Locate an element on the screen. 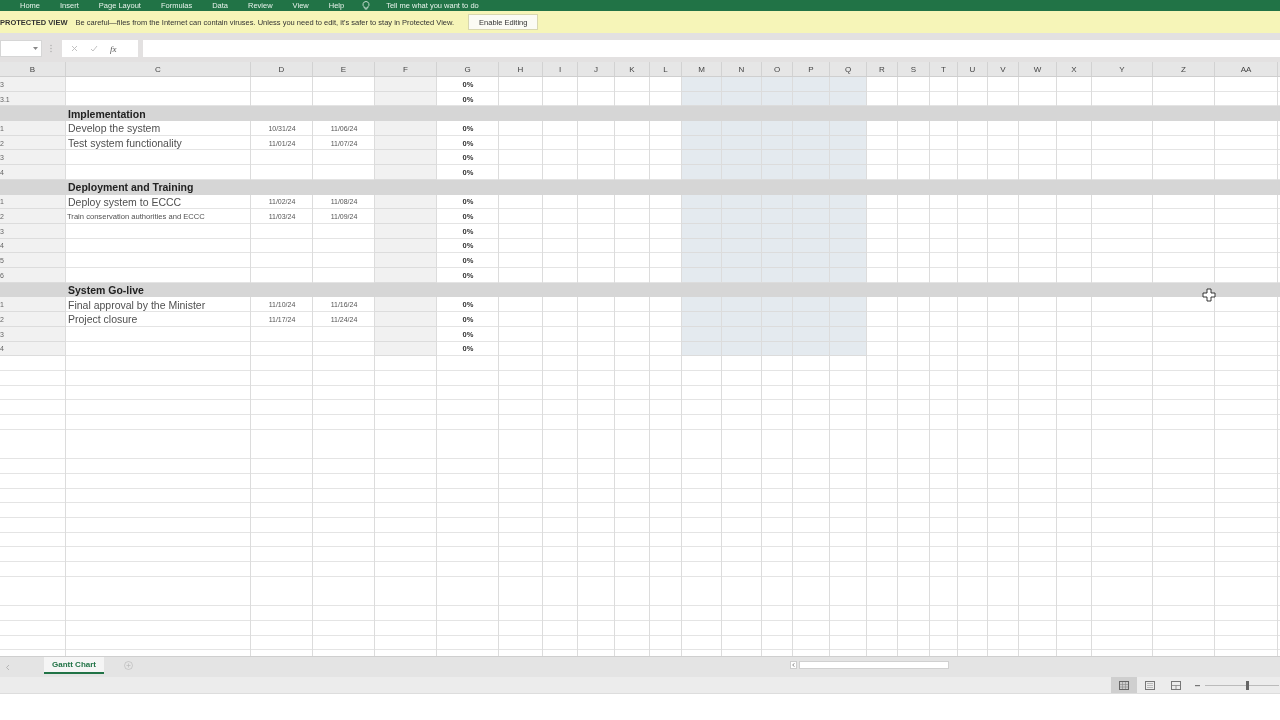 The width and height of the screenshot is (1280, 720). column-header: F is located at coordinates (406, 69).